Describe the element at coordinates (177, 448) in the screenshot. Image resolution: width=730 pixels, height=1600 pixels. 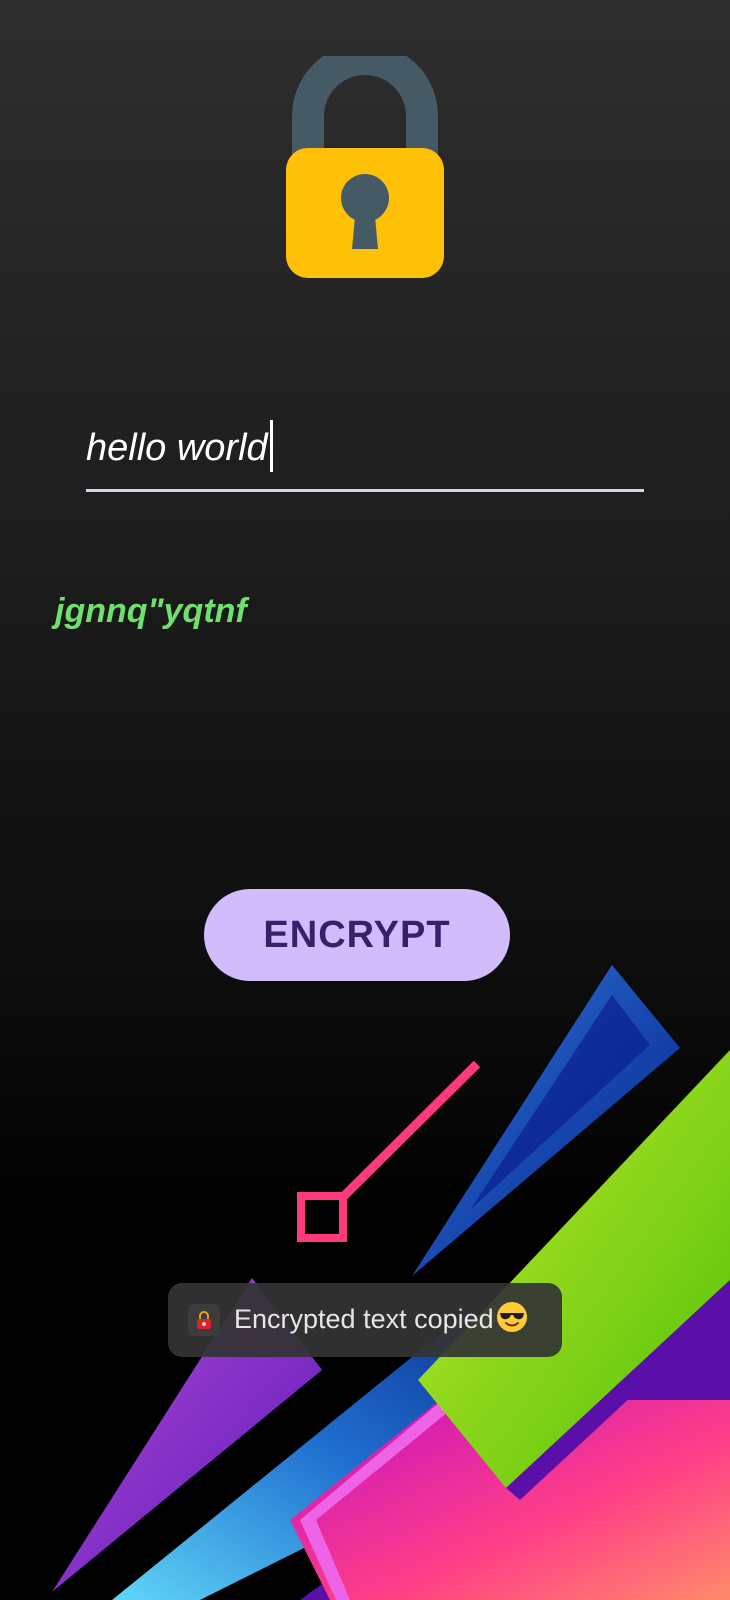
I see `input-value: hello world` at that location.